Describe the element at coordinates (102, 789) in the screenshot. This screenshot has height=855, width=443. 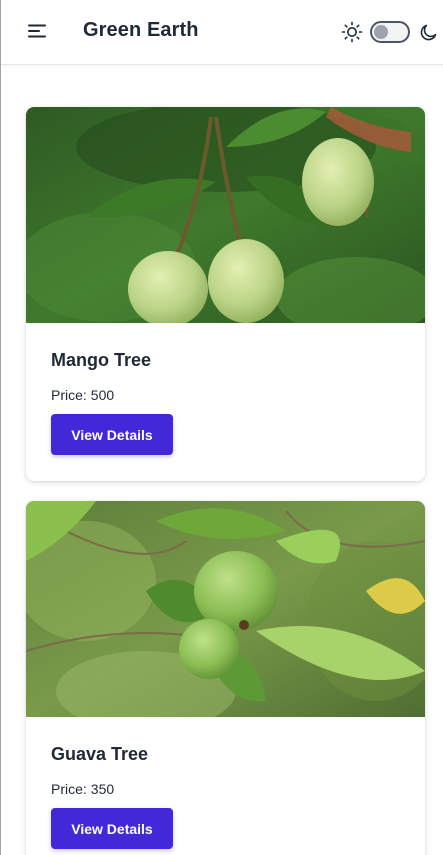
I see `price-value: 350` at that location.